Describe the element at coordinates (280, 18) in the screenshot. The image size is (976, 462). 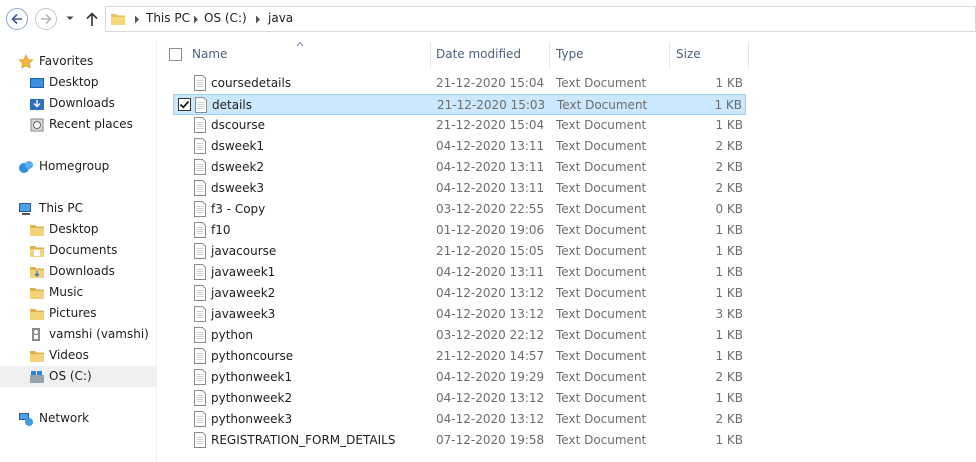
I see `breadcrumb-java: java` at that location.